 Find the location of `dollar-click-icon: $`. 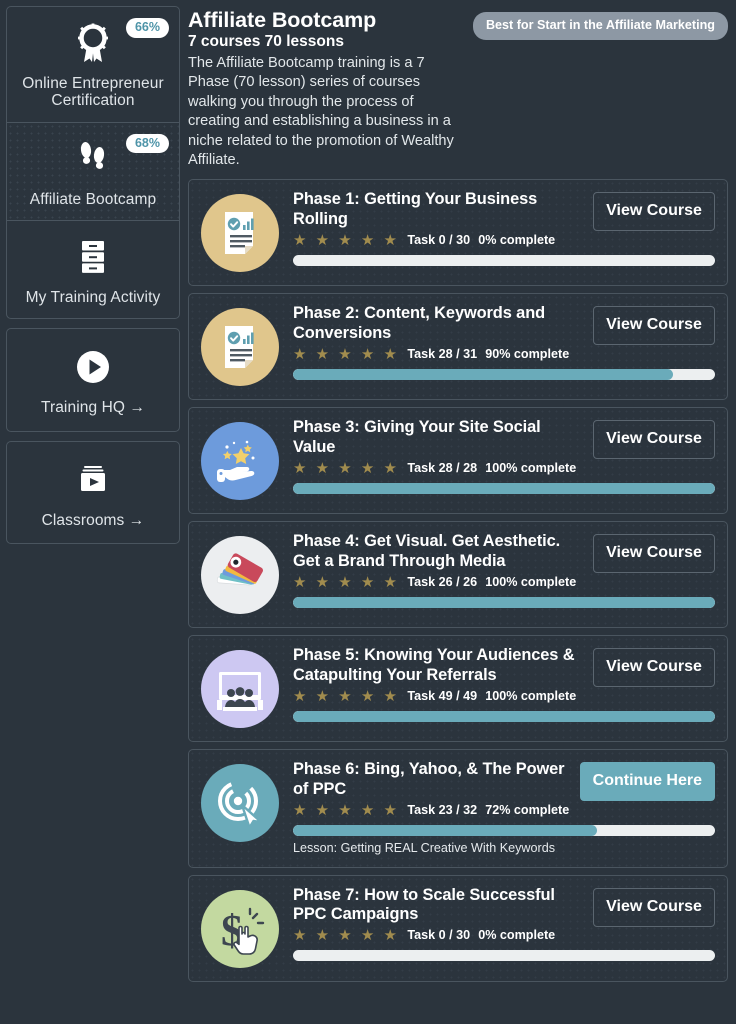

dollar-click-icon: $ is located at coordinates (240, 928).